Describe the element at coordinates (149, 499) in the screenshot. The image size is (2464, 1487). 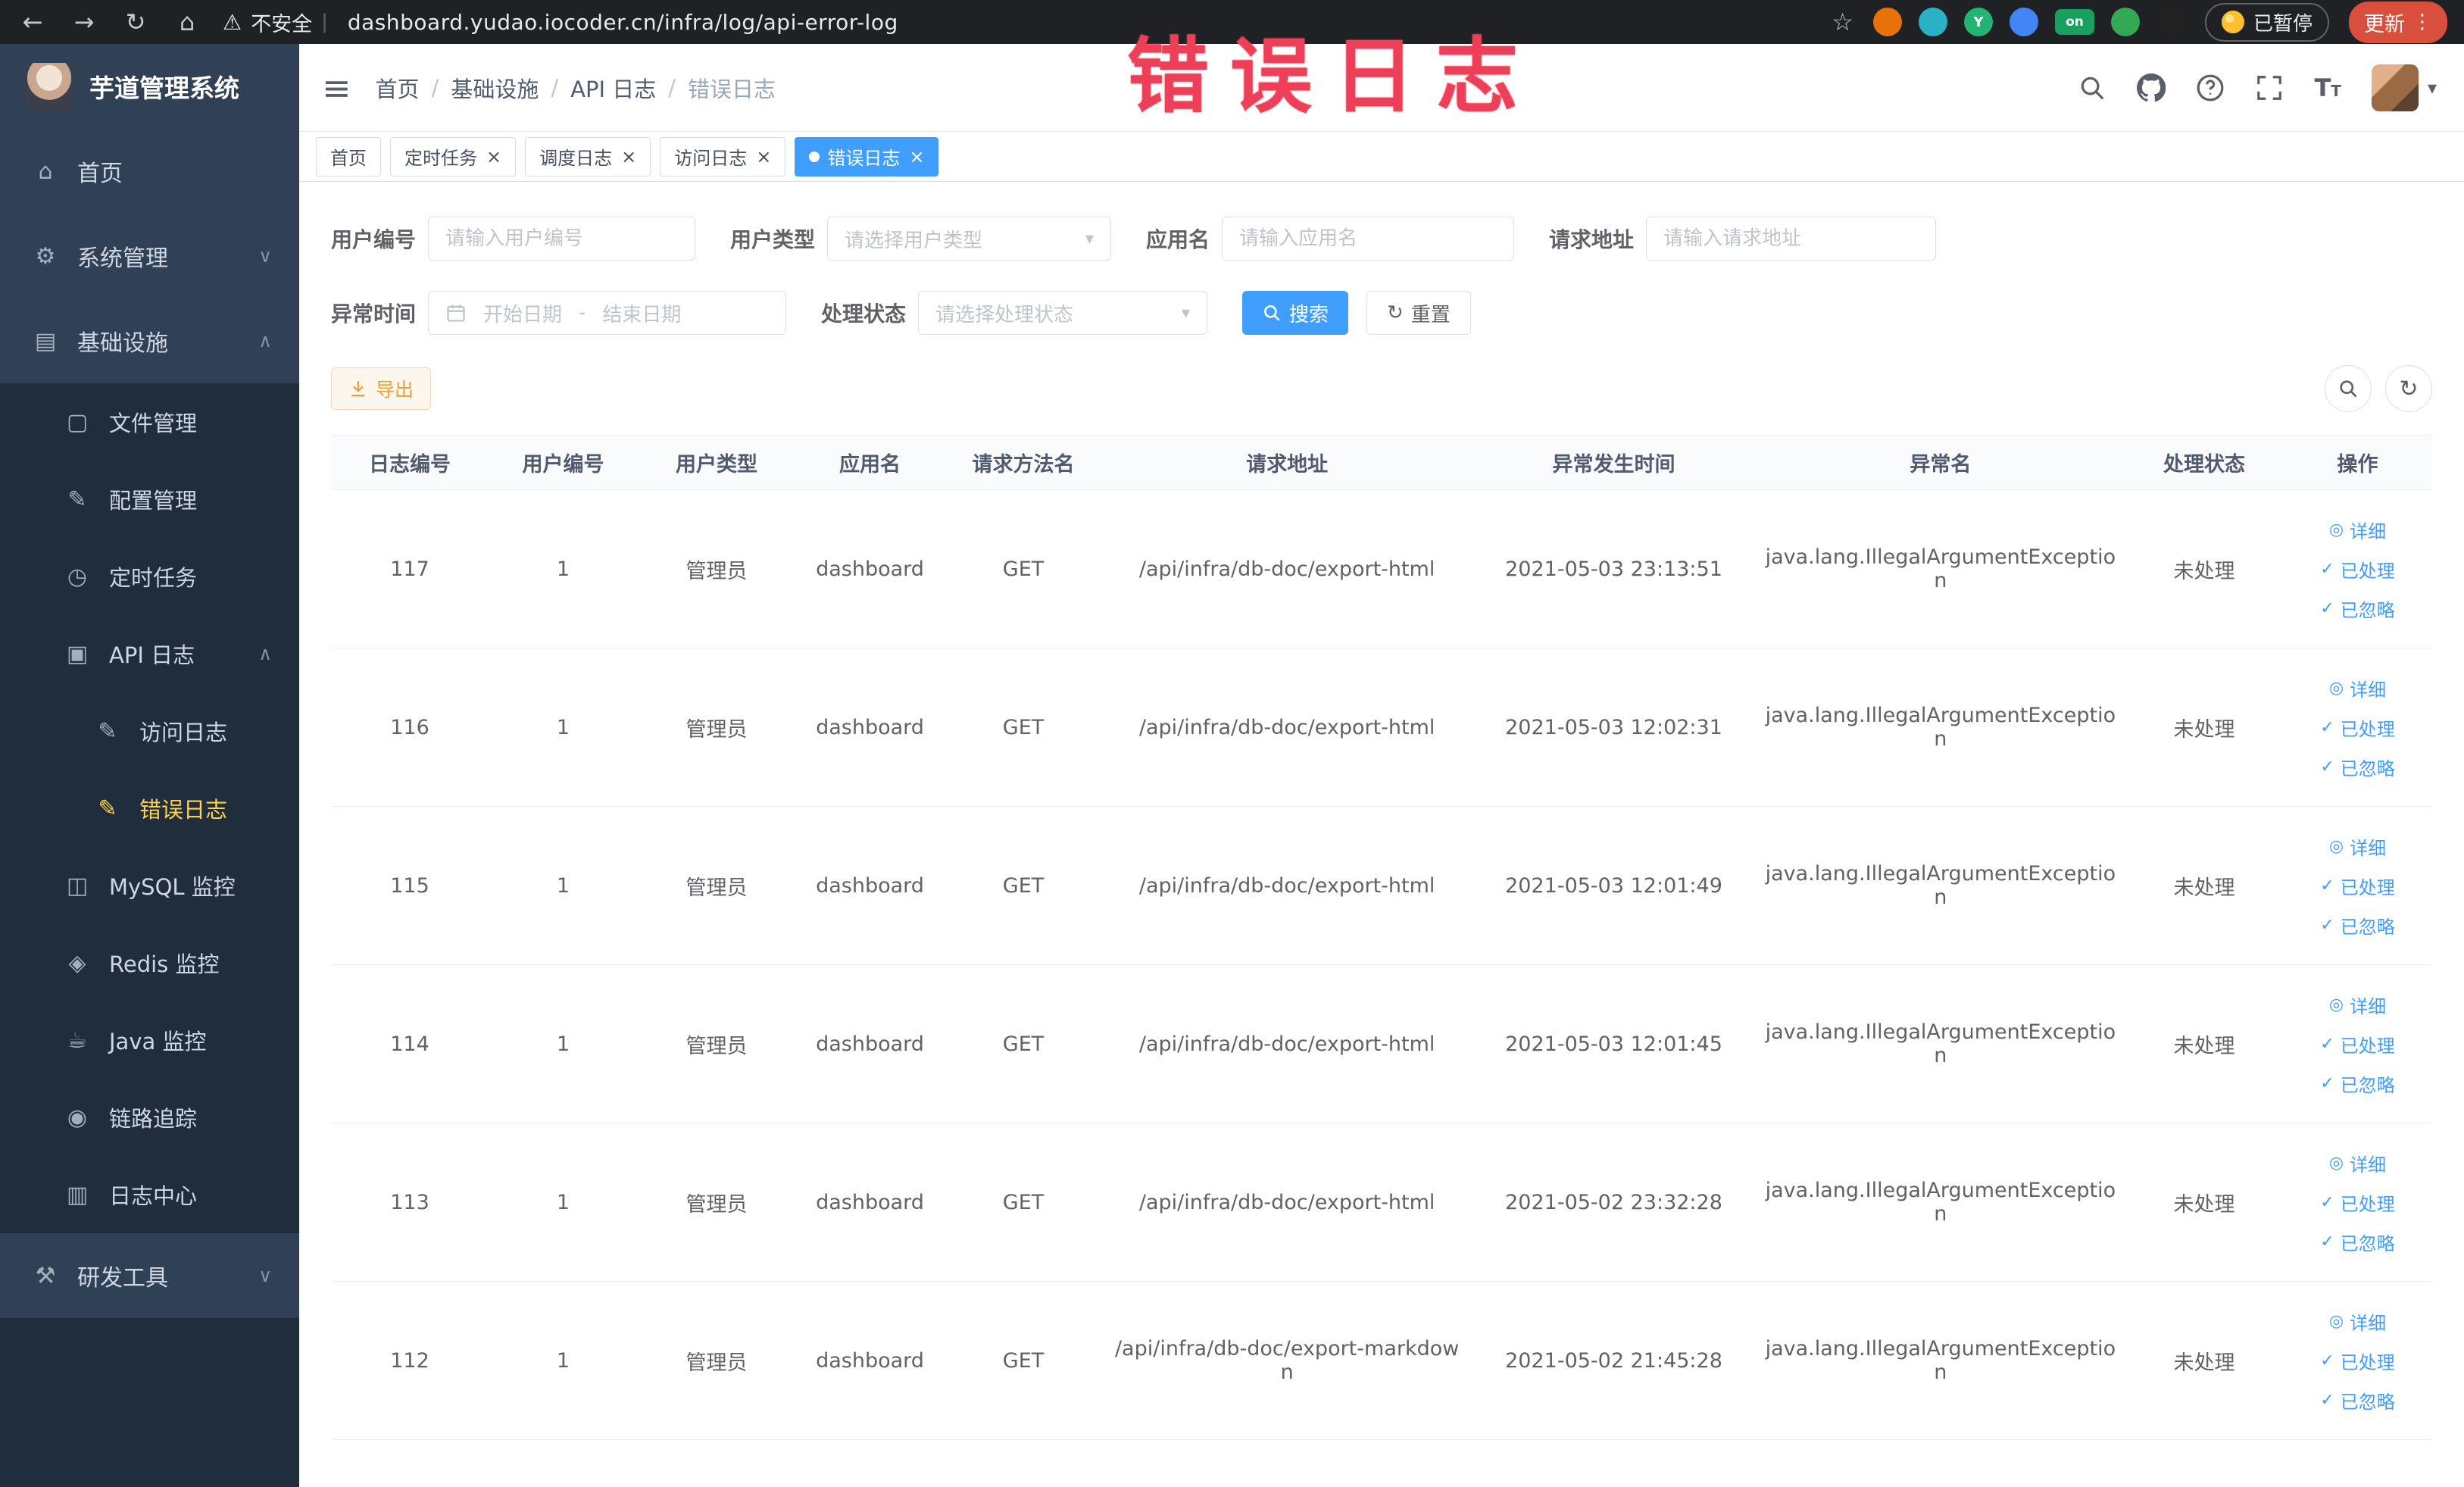
I see `sidebar-item-config: ✎ 配置管理` at that location.